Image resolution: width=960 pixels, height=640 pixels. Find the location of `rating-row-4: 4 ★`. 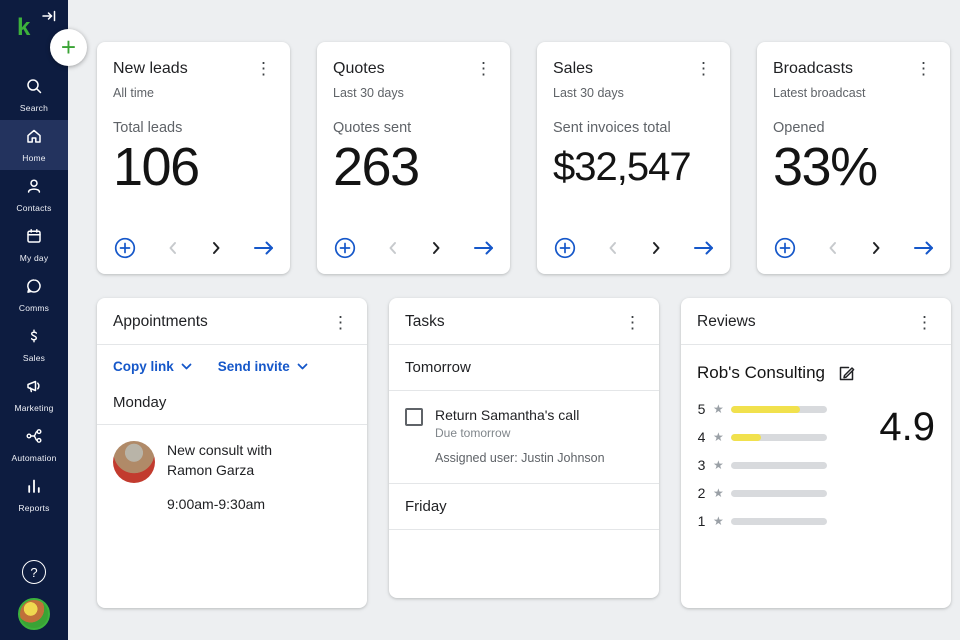

rating-row-4: 4 ★ is located at coordinates (786, 437).